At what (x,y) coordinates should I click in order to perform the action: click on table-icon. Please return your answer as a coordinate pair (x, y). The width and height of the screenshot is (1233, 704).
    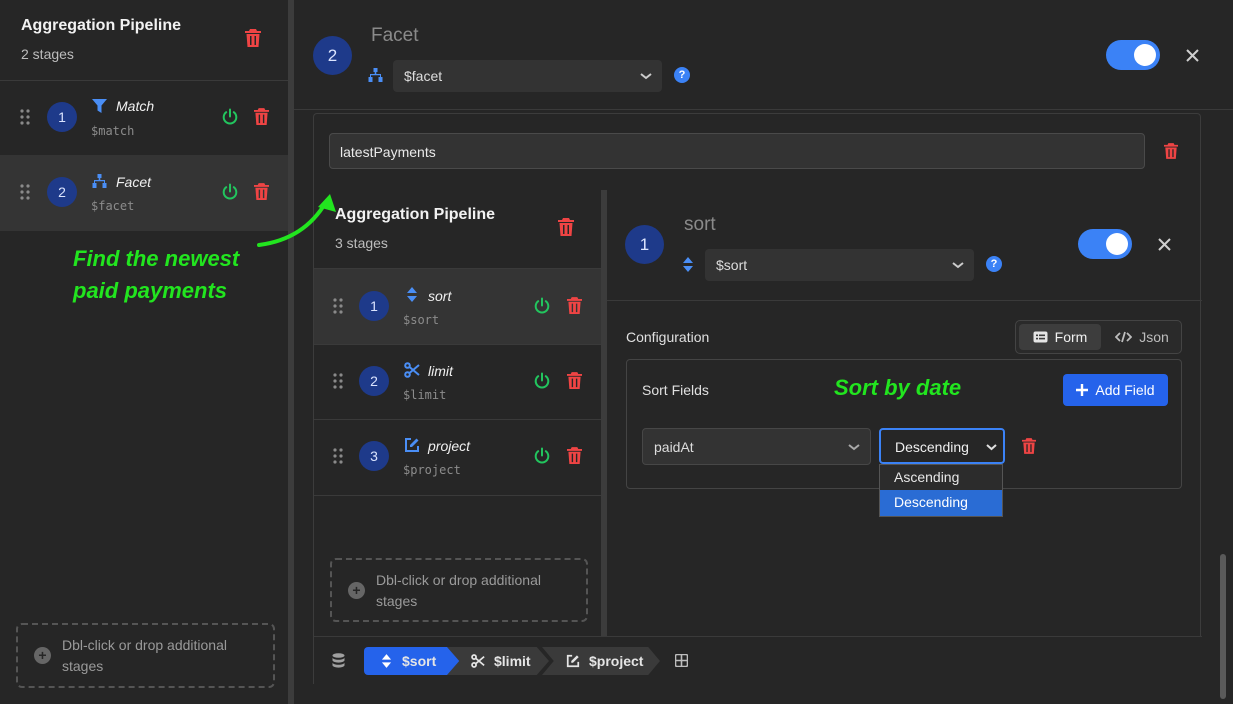
    Looking at the image, I should click on (681, 660).